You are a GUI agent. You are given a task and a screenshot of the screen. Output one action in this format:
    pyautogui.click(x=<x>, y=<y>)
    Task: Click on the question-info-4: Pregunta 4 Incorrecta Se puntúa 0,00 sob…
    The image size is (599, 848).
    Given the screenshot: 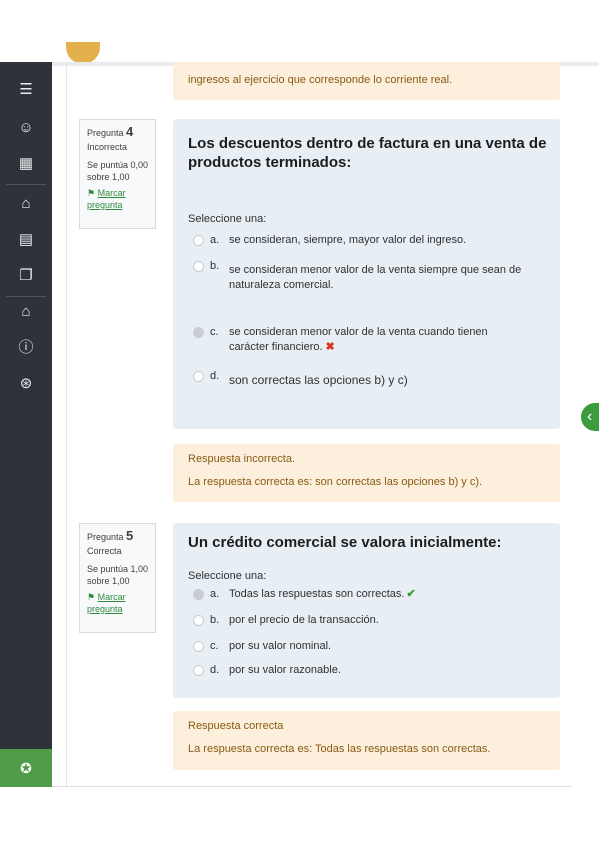 What is the action you would take?
    pyautogui.click(x=117, y=174)
    